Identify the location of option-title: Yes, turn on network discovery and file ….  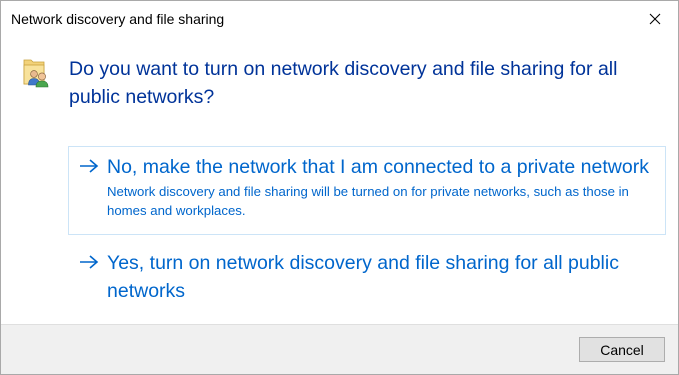
(363, 277).